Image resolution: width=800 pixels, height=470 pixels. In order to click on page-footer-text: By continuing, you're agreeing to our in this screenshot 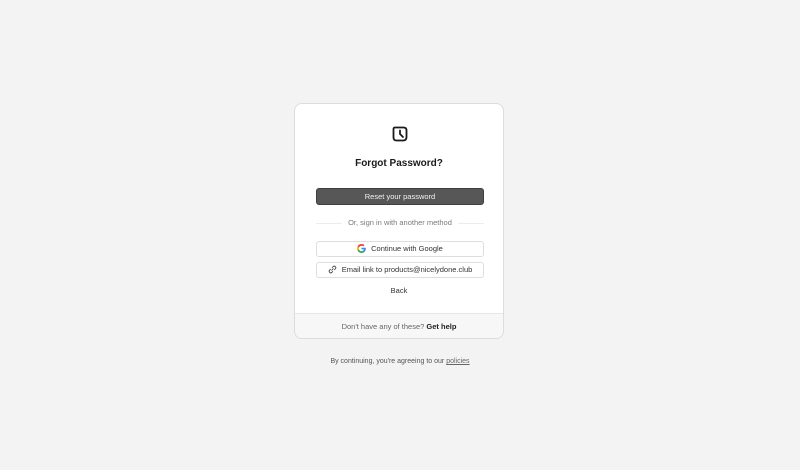, I will do `click(387, 361)`.